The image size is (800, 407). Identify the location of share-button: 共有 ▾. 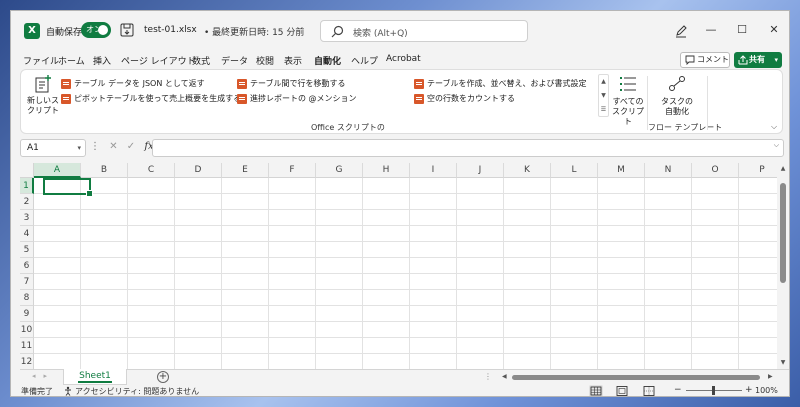
(758, 60).